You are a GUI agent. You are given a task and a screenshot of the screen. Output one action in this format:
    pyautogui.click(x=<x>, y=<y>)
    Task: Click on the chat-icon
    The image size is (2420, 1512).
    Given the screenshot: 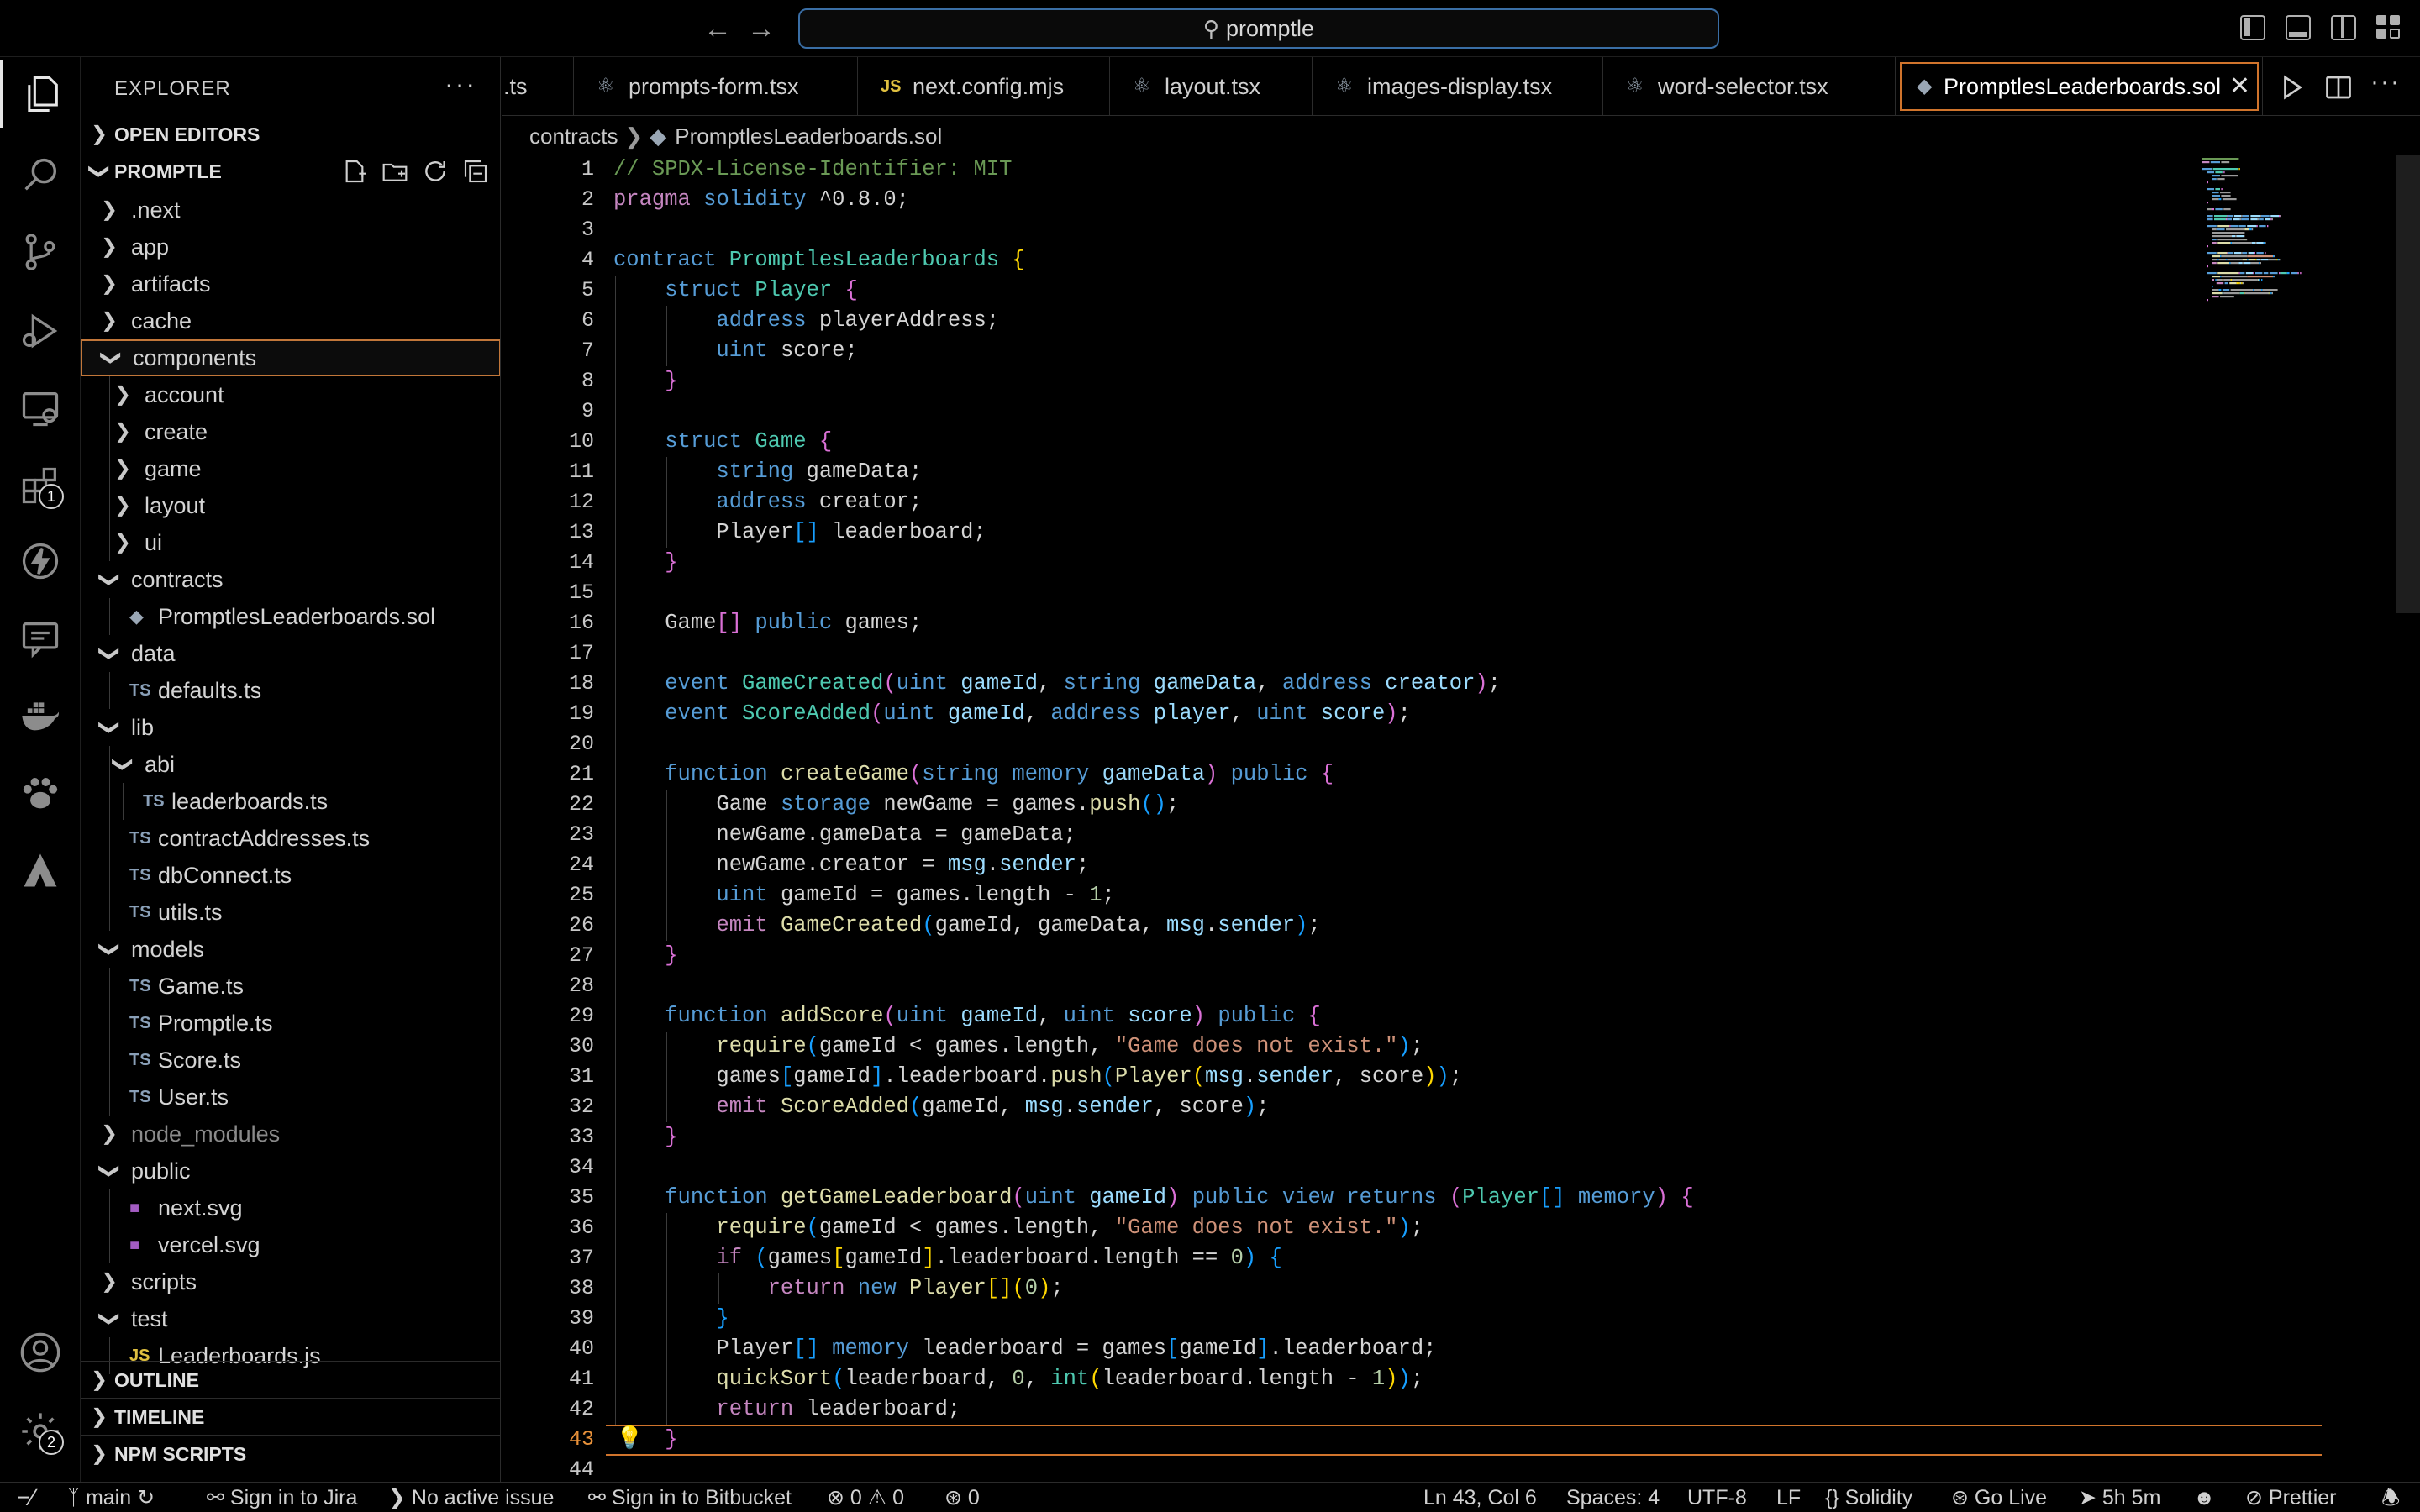 What is the action you would take?
    pyautogui.click(x=40, y=638)
    